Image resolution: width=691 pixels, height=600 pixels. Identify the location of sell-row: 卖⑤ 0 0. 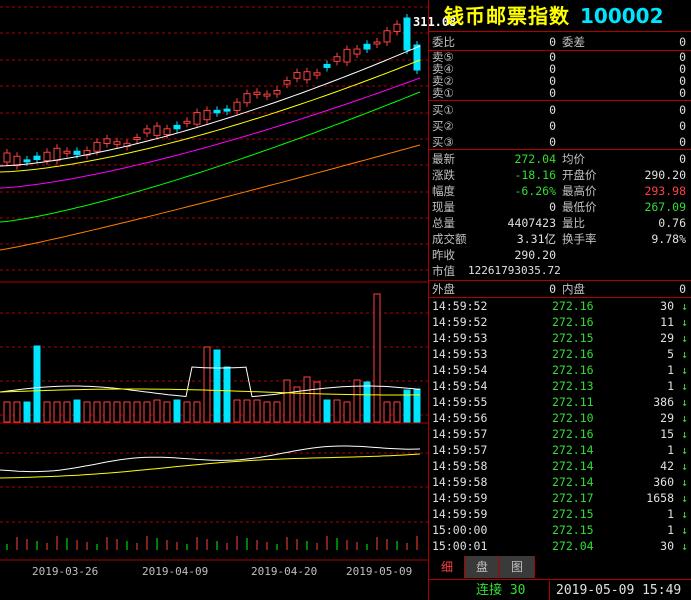
(560, 57).